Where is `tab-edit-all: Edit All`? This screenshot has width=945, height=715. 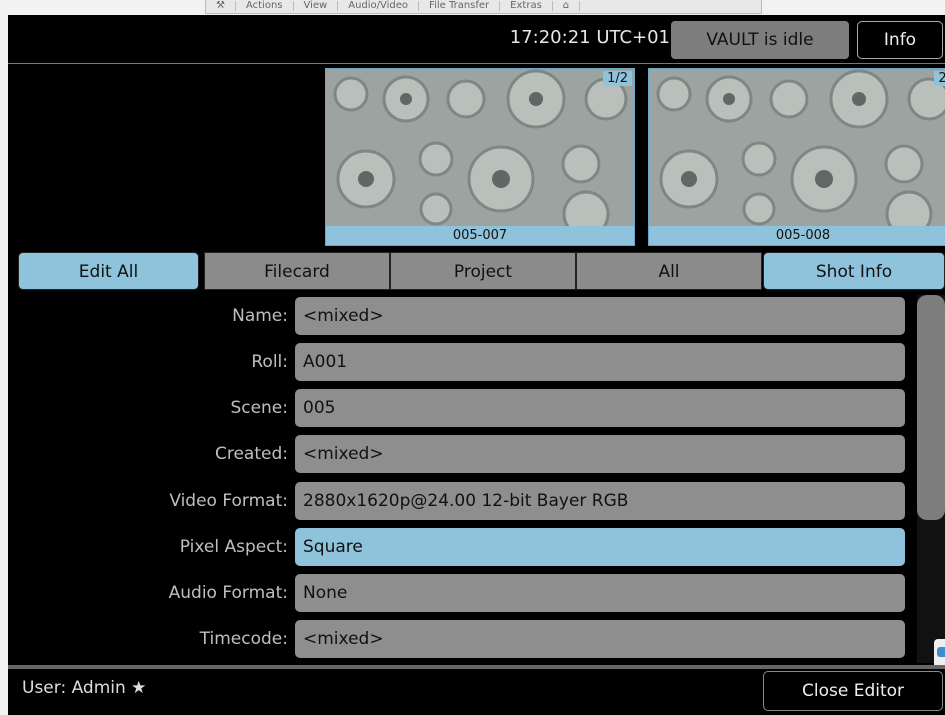
tab-edit-all: Edit All is located at coordinates (108, 271).